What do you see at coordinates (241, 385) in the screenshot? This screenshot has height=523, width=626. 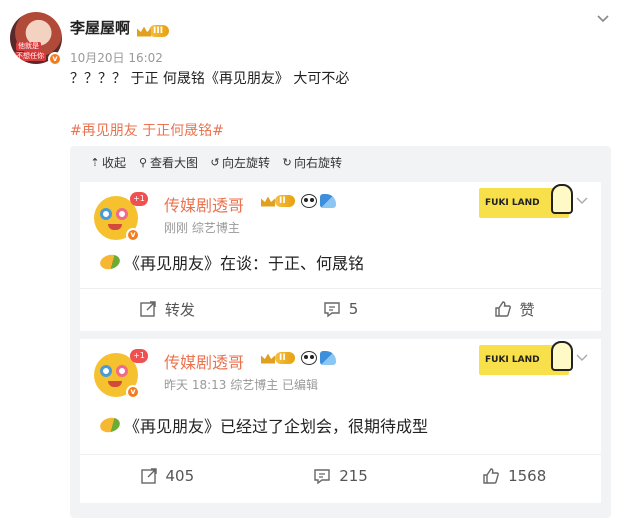 I see `card-meta: 昨天 18:13 综艺博主 已编辑` at bounding box center [241, 385].